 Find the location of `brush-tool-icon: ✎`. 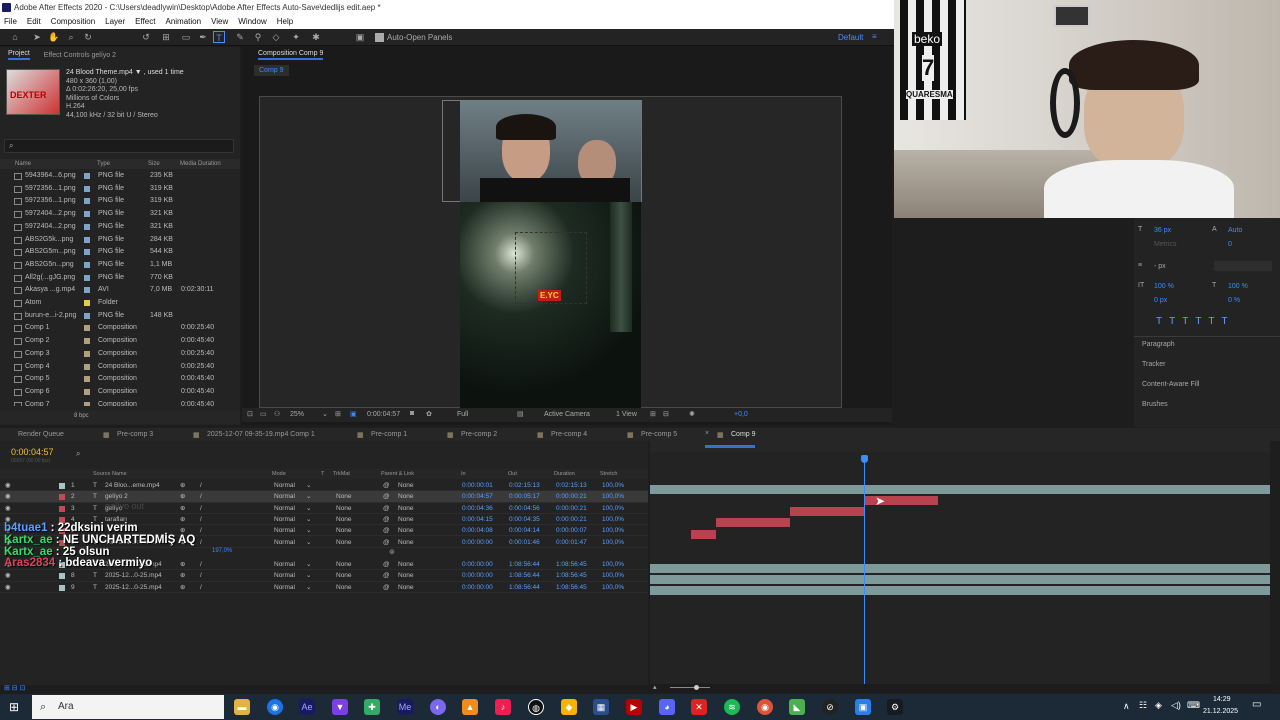

brush-tool-icon: ✎ is located at coordinates (240, 37).